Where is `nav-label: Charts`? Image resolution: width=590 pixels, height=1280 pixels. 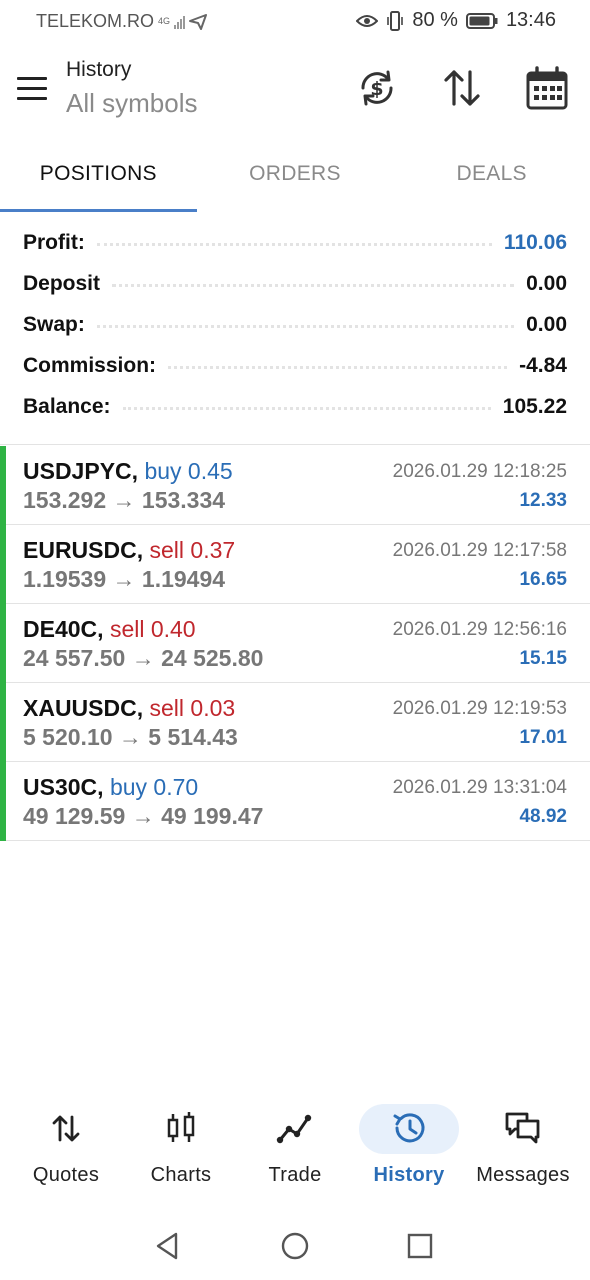
nav-label: Charts is located at coordinates (181, 1175).